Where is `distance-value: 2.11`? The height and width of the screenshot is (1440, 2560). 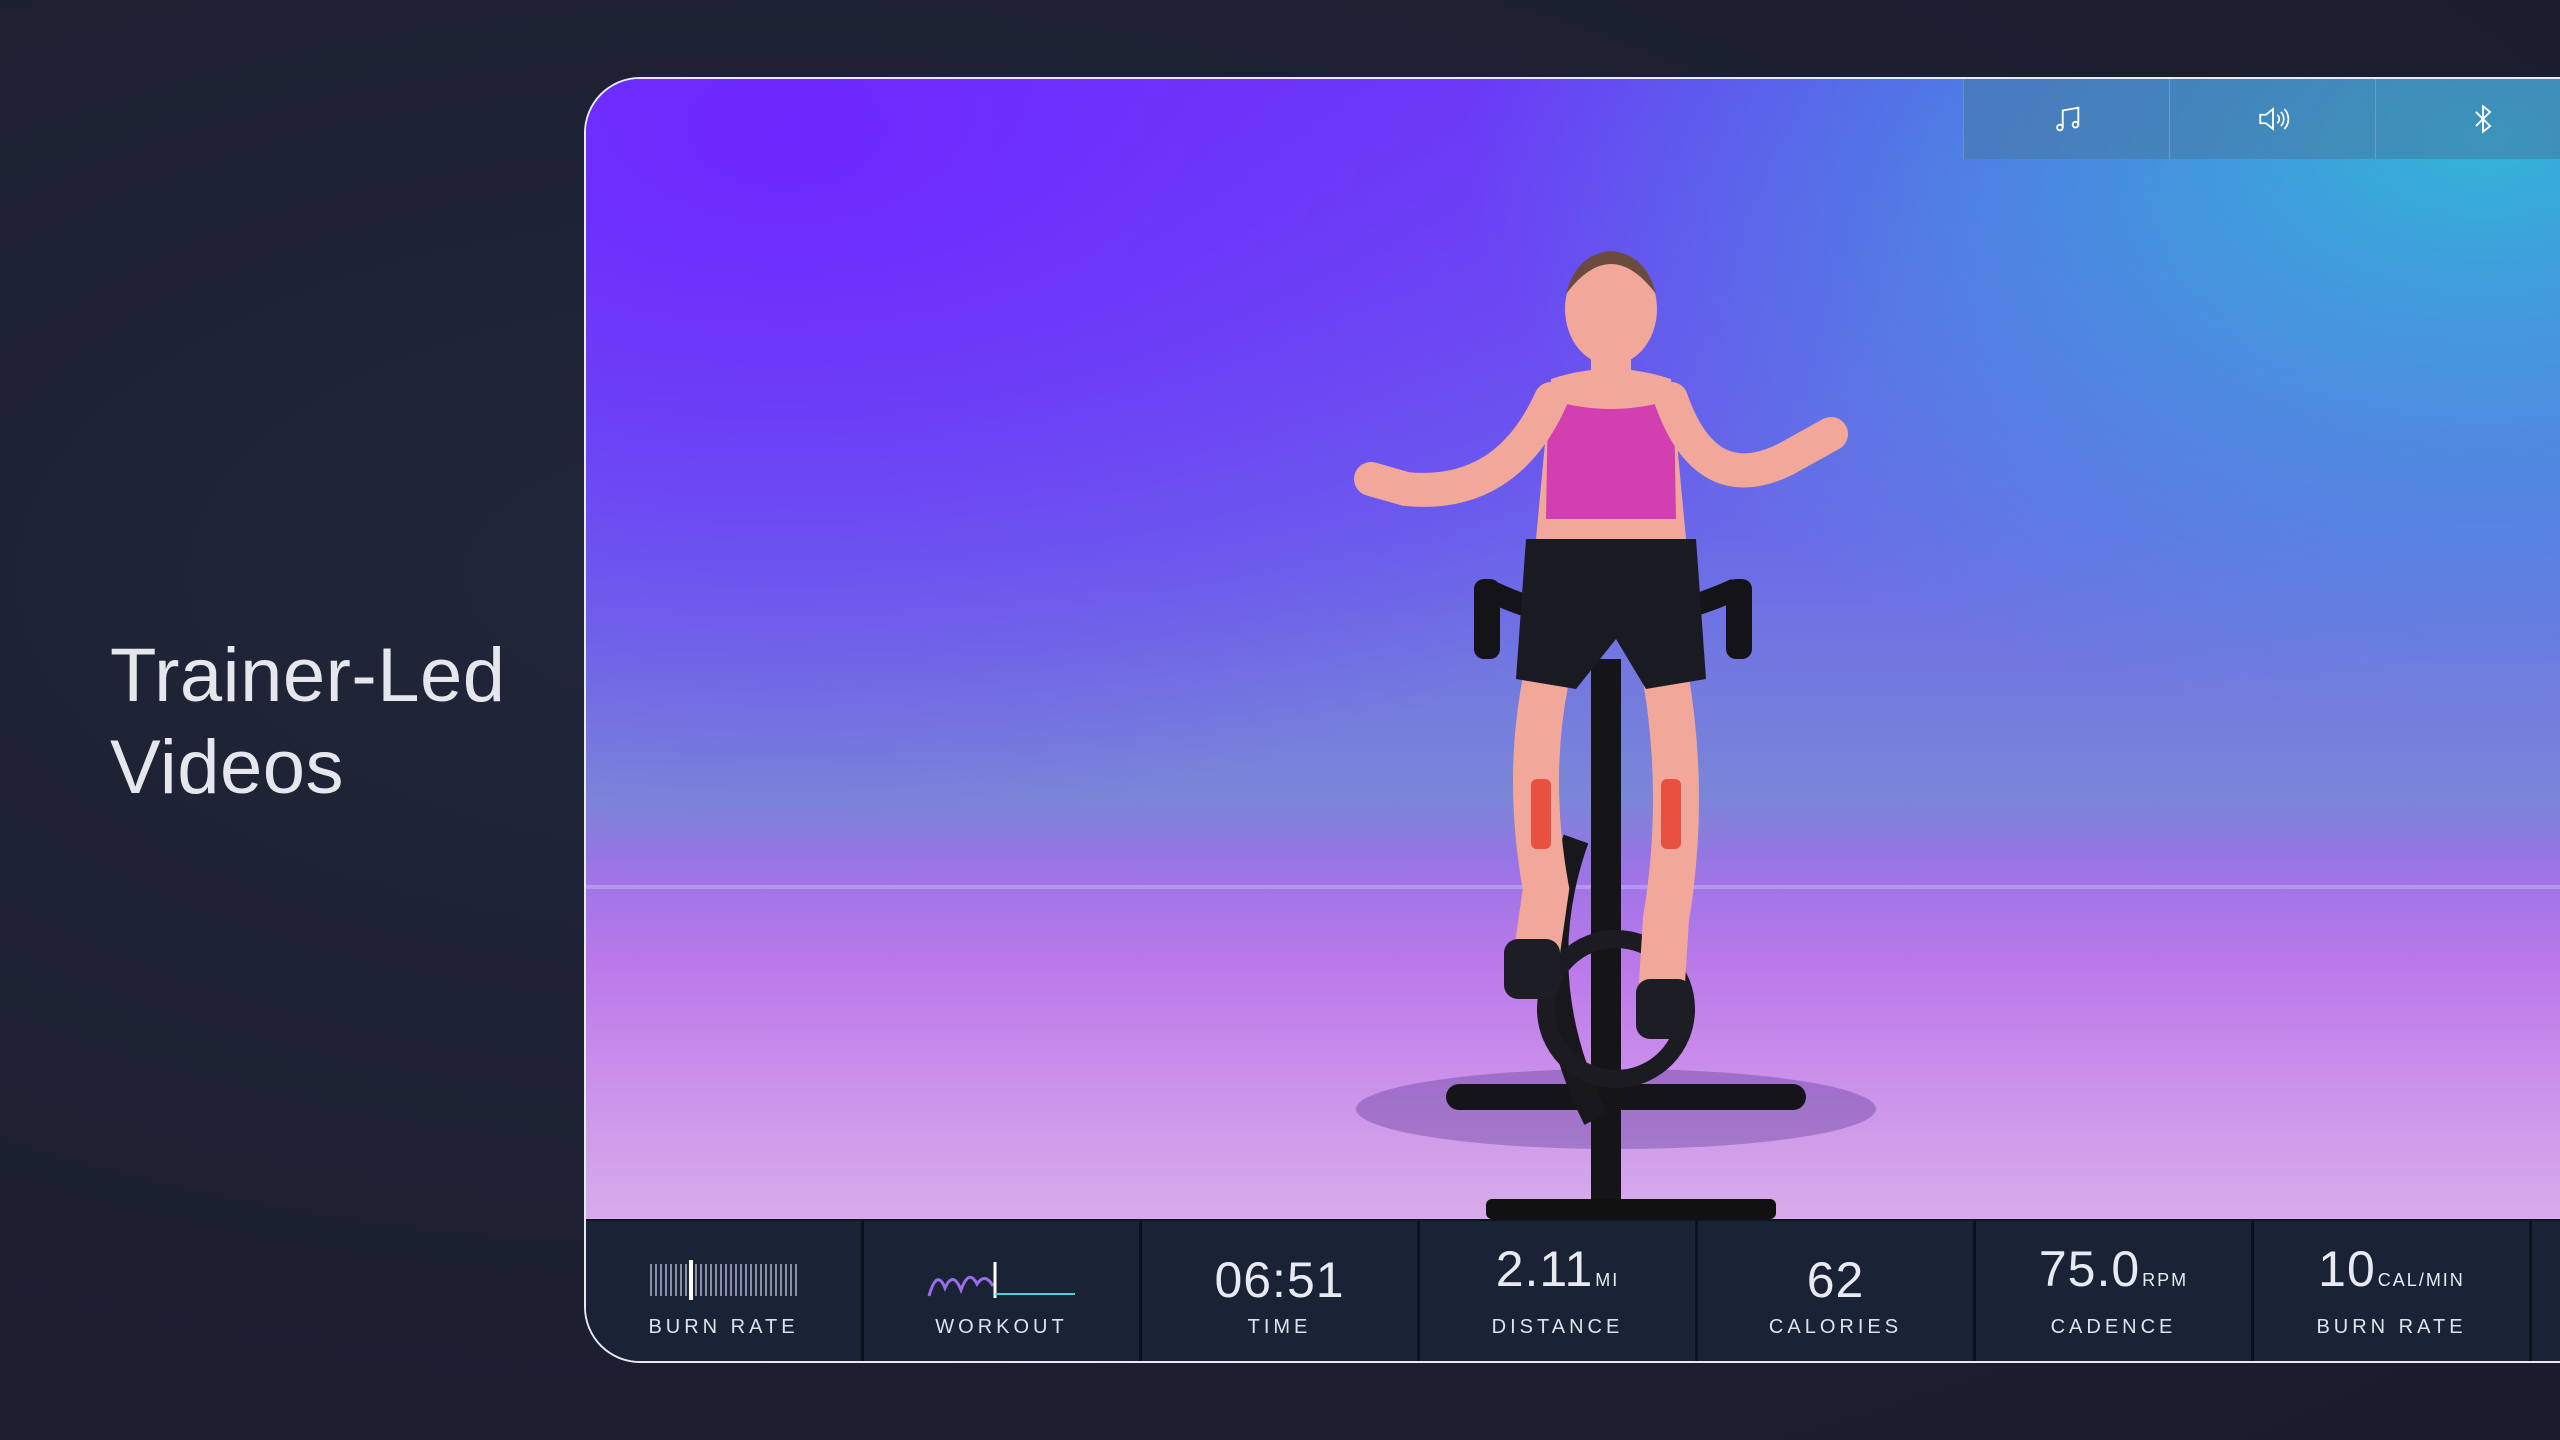
distance-value: 2.11 is located at coordinates (1544, 1269).